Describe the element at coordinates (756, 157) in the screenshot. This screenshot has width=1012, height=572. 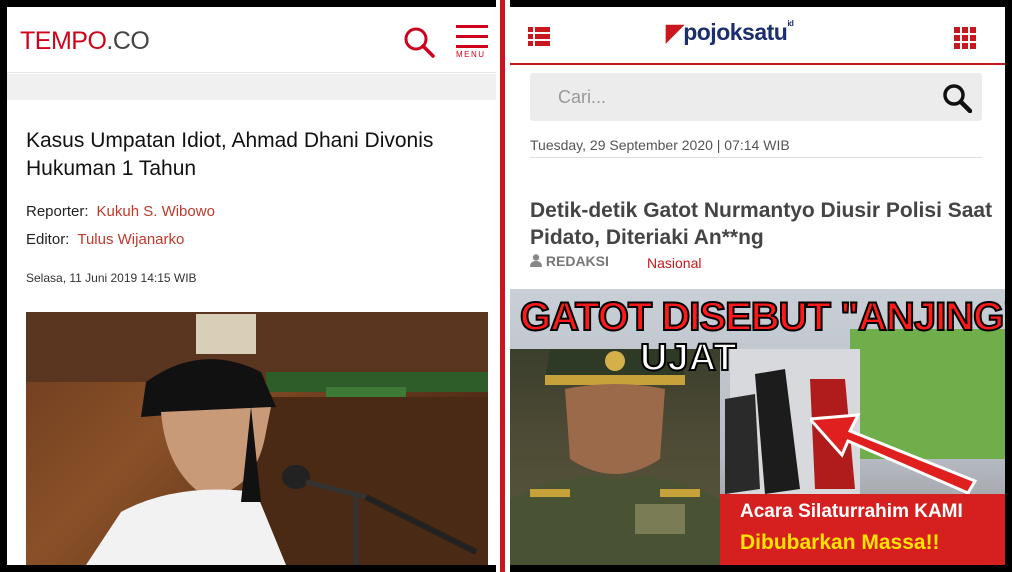
I see `divider` at that location.